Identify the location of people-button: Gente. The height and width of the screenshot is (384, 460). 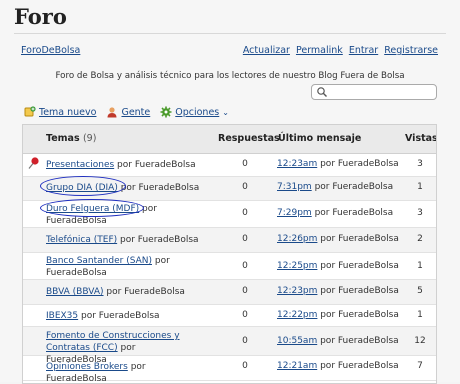
(128, 112).